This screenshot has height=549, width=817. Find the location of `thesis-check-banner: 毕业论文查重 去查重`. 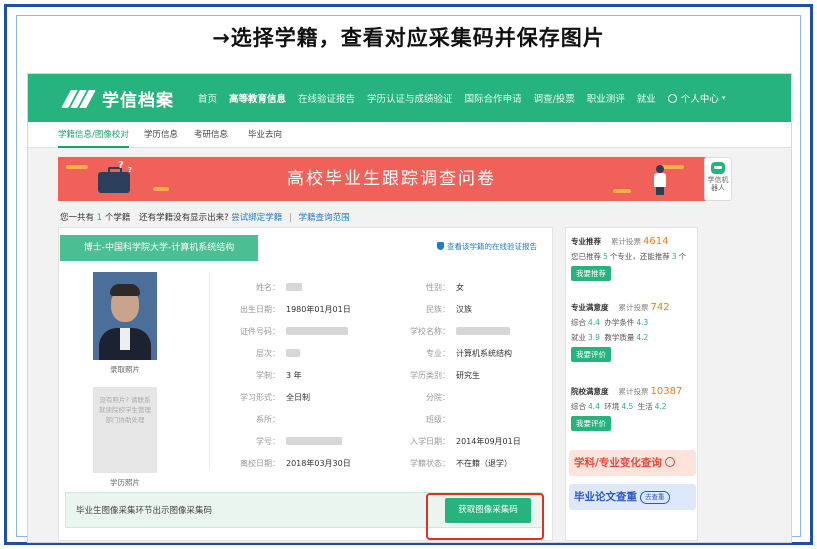

thesis-check-banner: 毕业论文查重 去查重 is located at coordinates (632, 497).